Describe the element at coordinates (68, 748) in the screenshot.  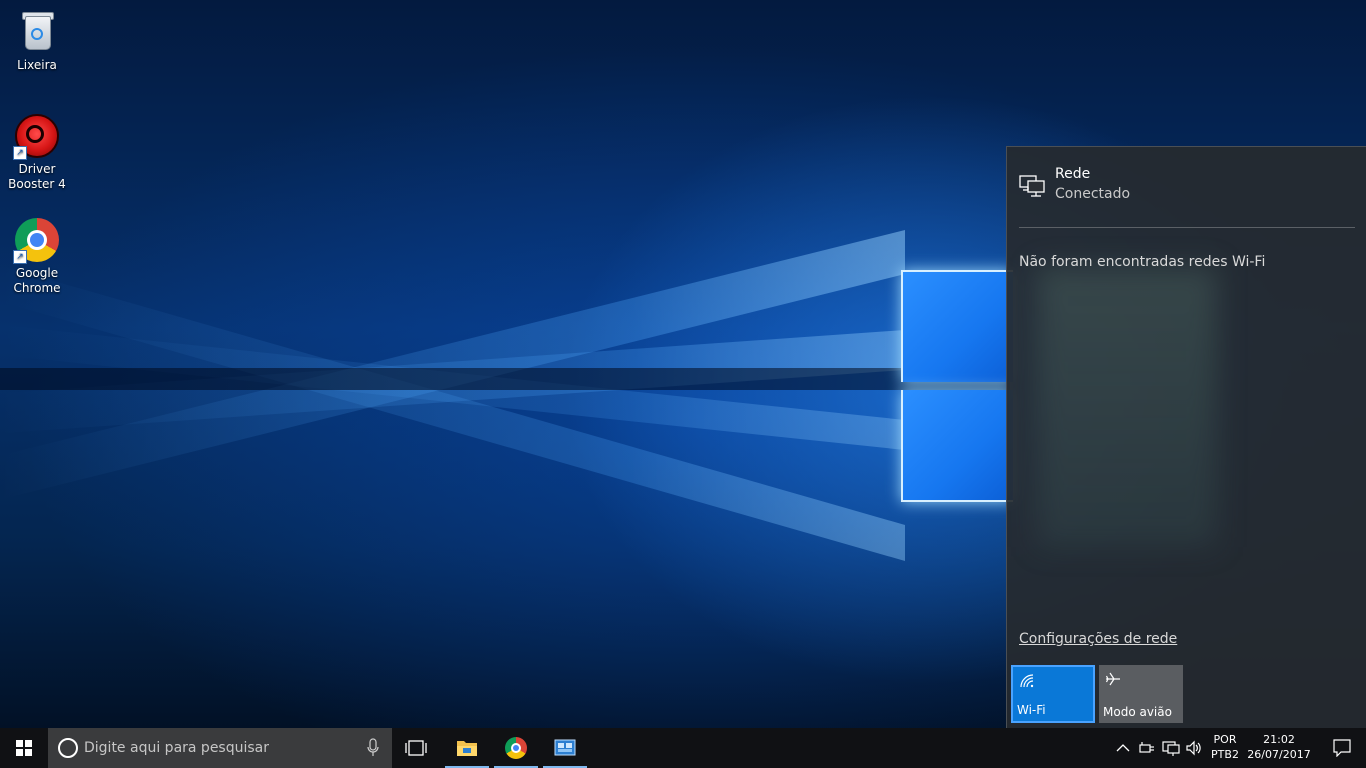
I see `cortana-icon` at that location.